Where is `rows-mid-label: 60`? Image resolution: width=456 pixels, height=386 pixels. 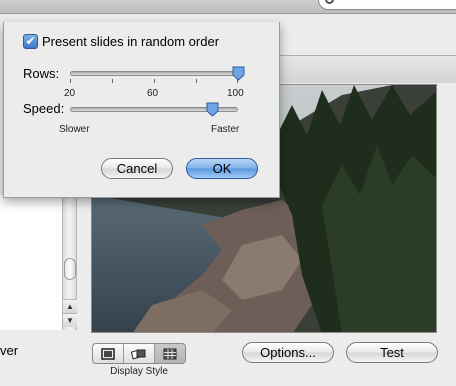
rows-mid-label: 60 is located at coordinates (153, 93).